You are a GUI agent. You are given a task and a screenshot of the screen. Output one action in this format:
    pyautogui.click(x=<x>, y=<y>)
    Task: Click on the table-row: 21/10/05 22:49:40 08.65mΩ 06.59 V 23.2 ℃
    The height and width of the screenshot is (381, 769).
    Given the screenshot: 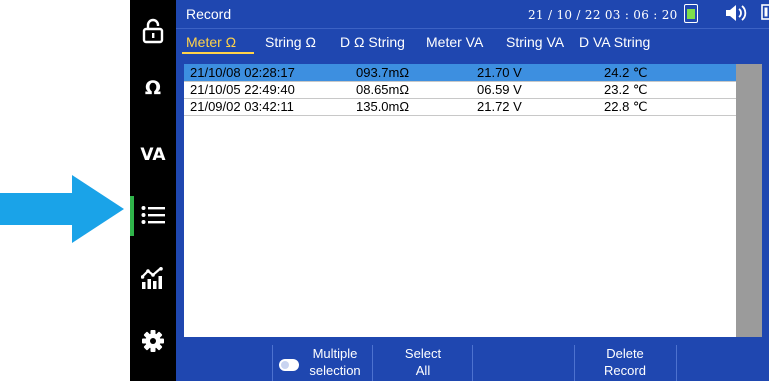 What is the action you would take?
    pyautogui.click(x=460, y=90)
    